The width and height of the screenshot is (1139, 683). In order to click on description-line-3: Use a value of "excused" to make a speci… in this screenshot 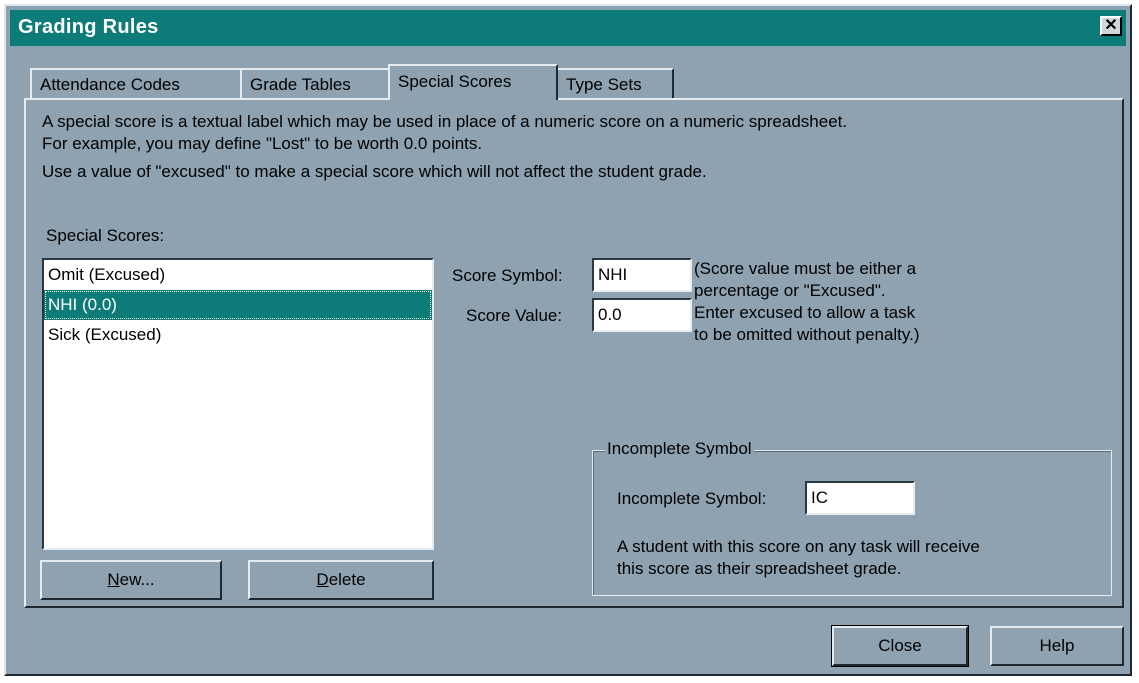, I will do `click(374, 171)`.